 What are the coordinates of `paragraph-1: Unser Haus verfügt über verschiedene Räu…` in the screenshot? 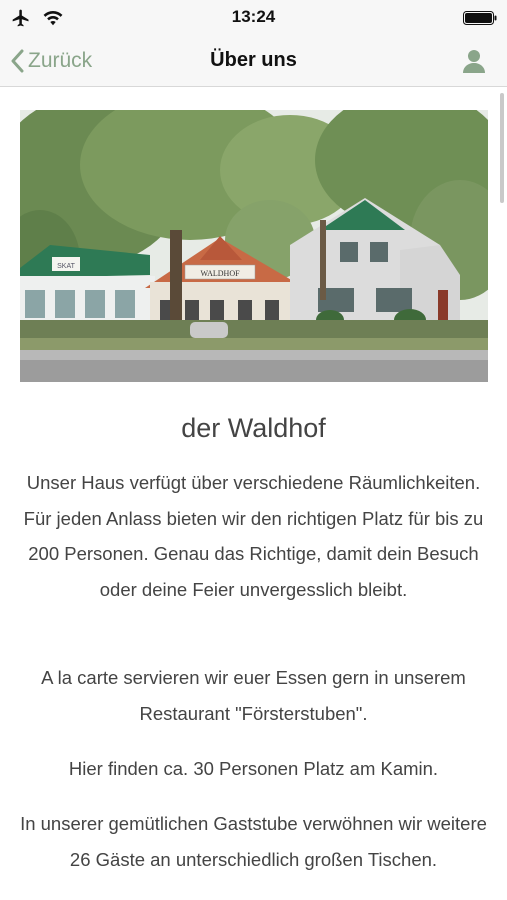 It's located at (253, 536).